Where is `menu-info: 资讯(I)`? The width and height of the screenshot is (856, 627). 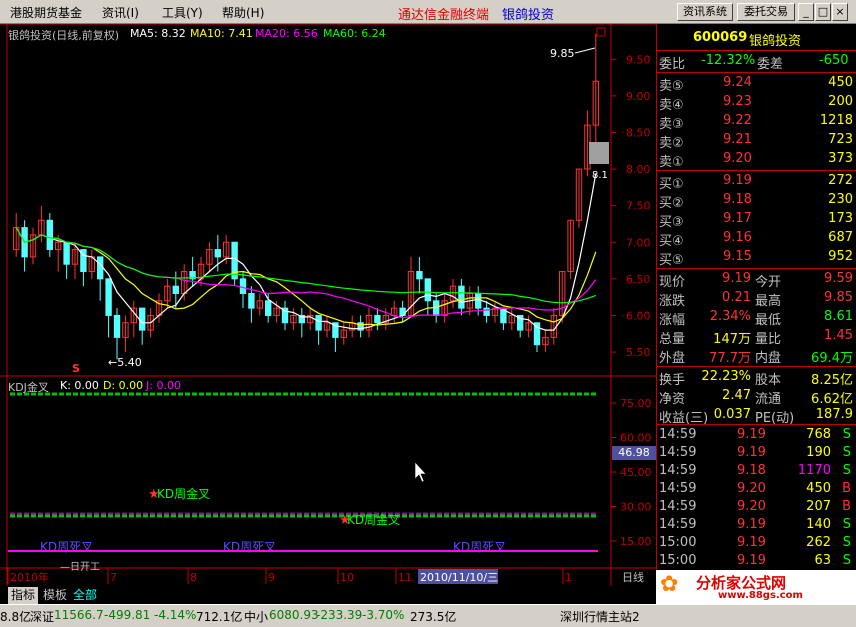
menu-info: 资讯(I) is located at coordinates (120, 12).